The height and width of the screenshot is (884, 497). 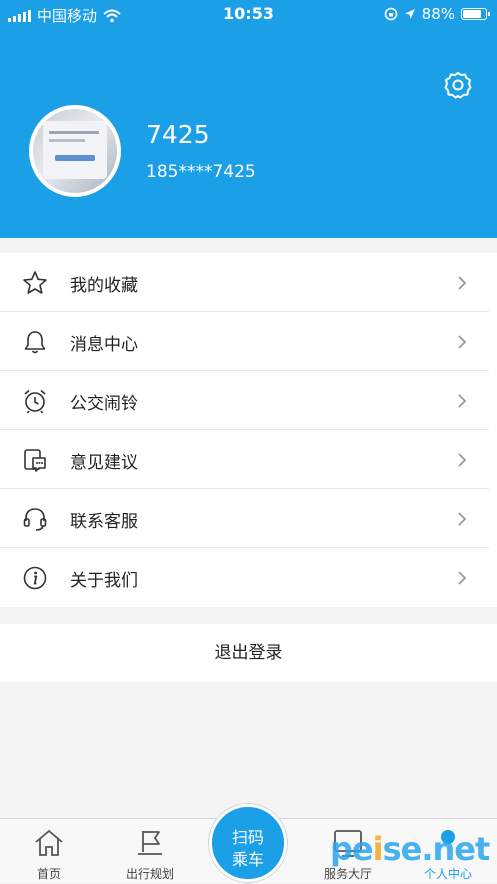 I want to click on tab-home: 首页, so click(x=49, y=851).